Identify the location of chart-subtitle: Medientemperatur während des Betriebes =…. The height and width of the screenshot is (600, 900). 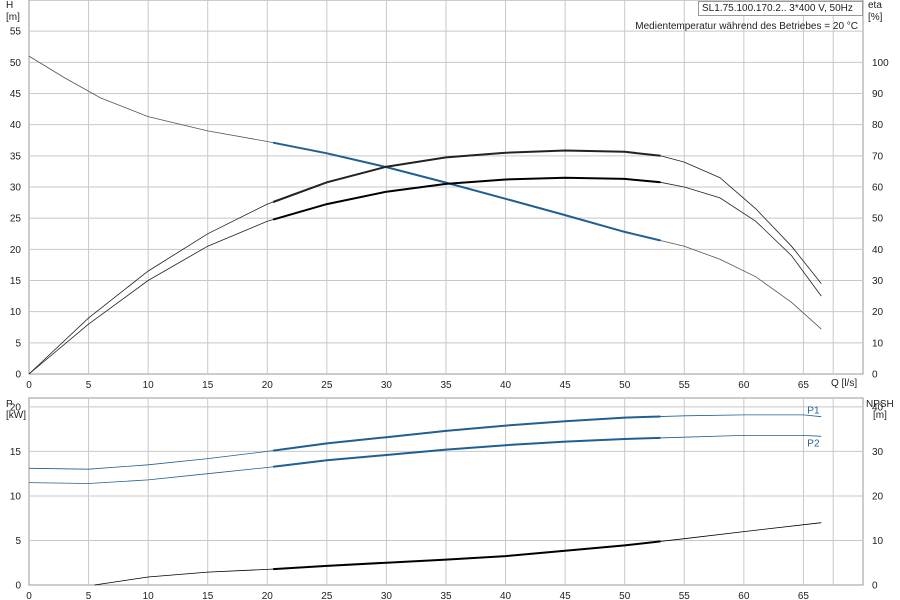
(746, 26).